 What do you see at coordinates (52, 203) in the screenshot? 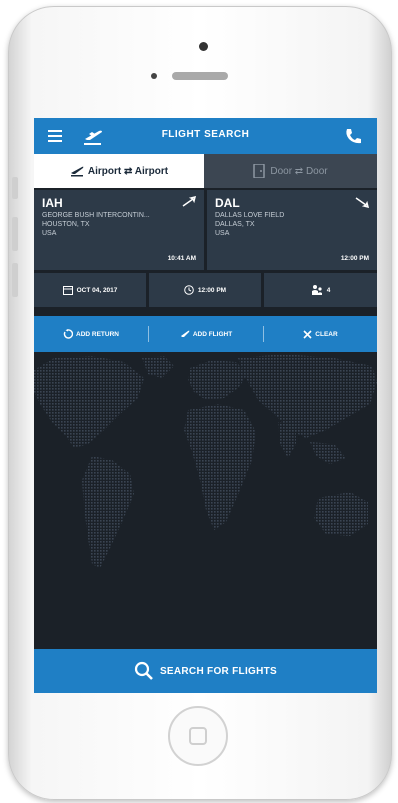
I see `origin-code: IAH` at bounding box center [52, 203].